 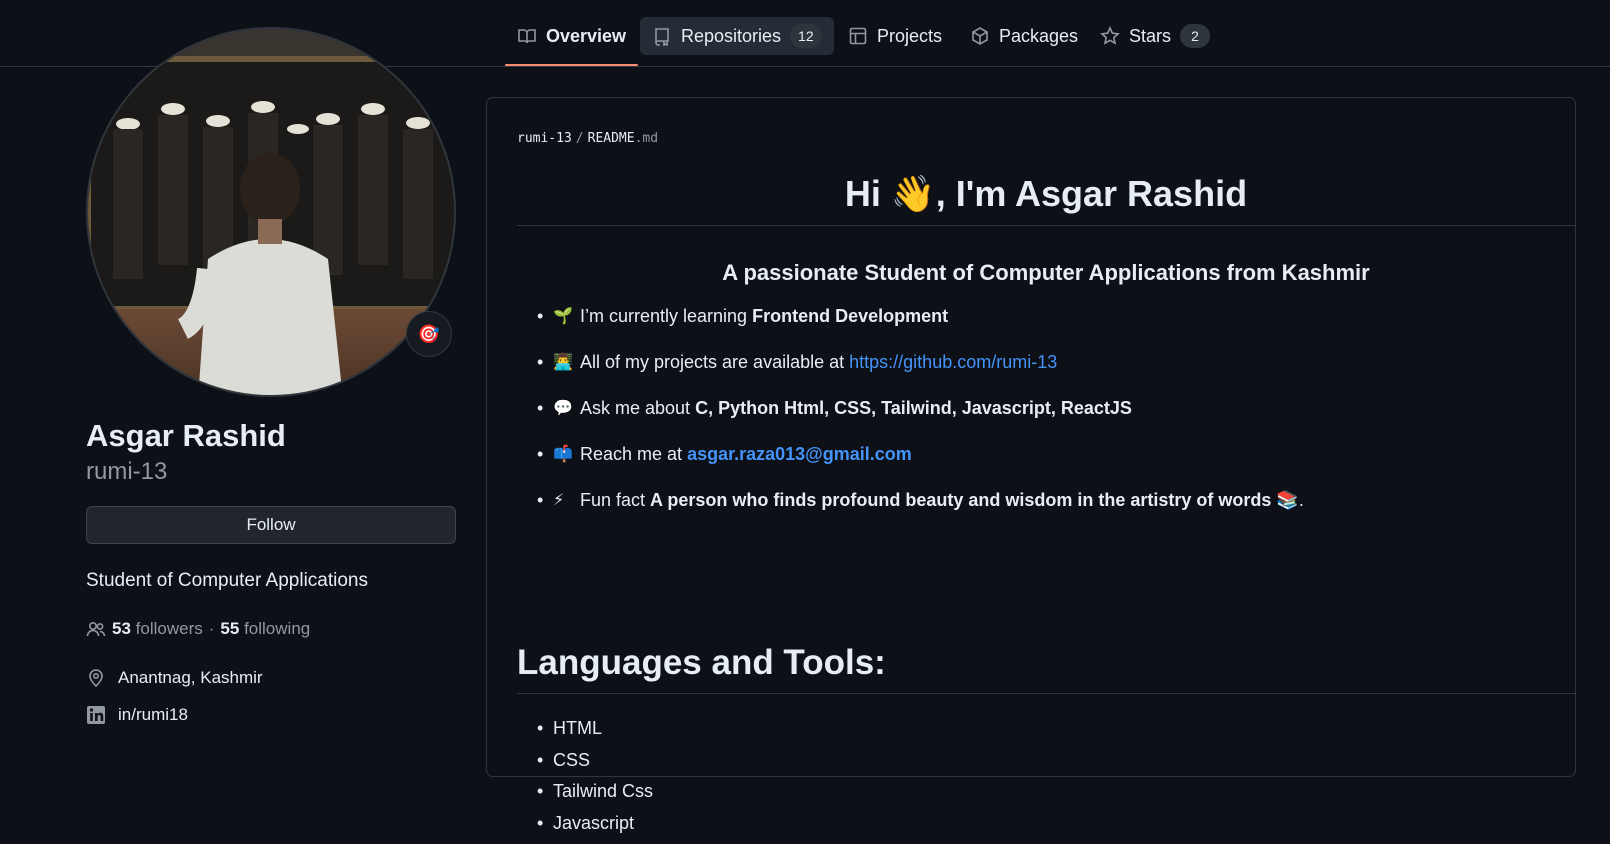 I want to click on book-icon, so click(x=527, y=36).